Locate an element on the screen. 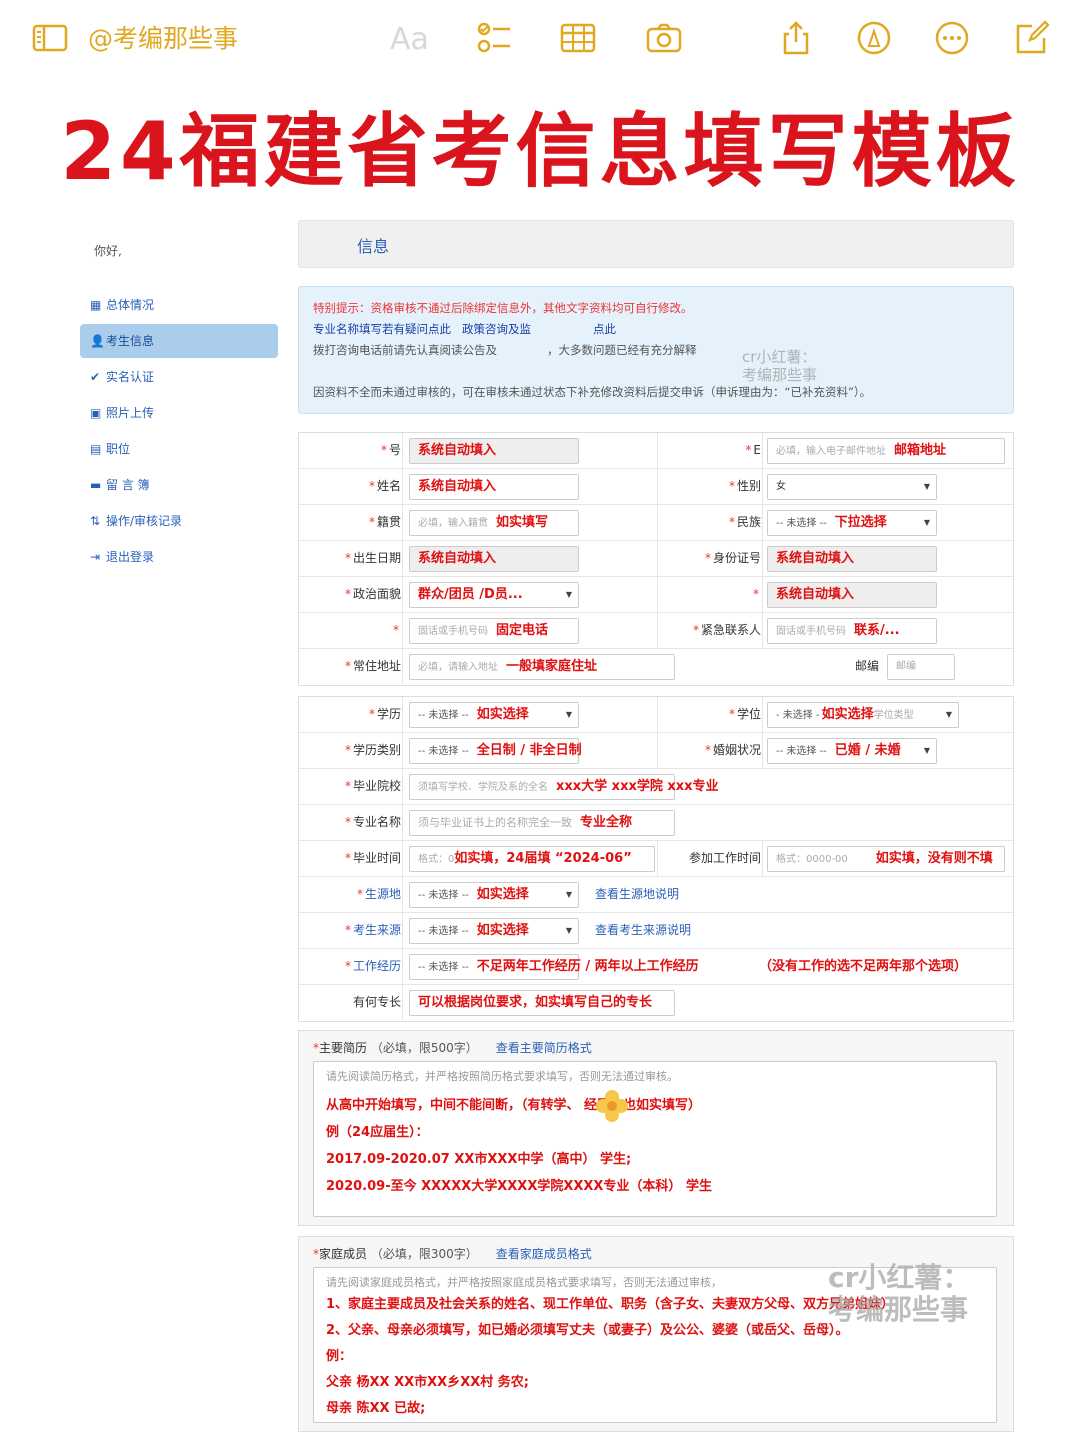 This screenshot has height=1444, width=1080. sidebar-item-logout: ⇥ 退出登录 is located at coordinates (179, 557).